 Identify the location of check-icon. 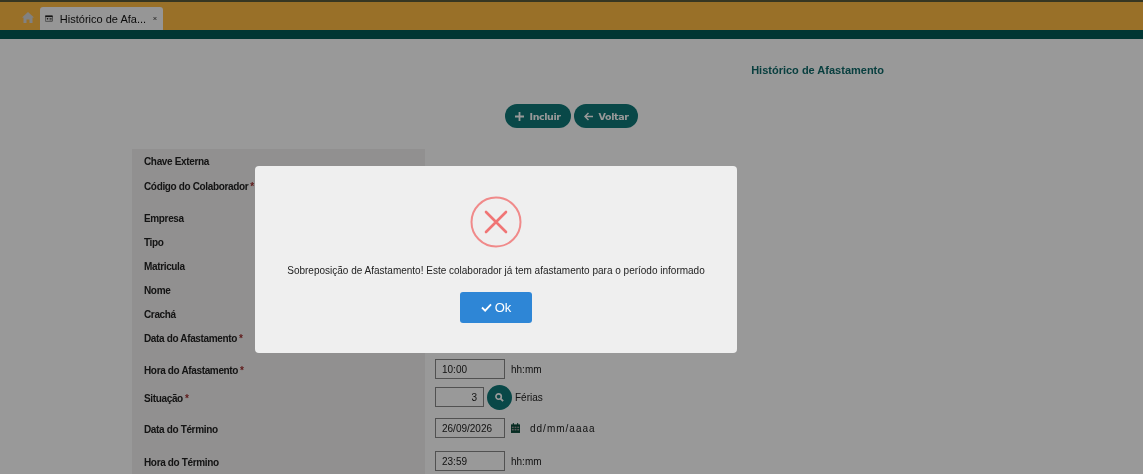
(486, 307).